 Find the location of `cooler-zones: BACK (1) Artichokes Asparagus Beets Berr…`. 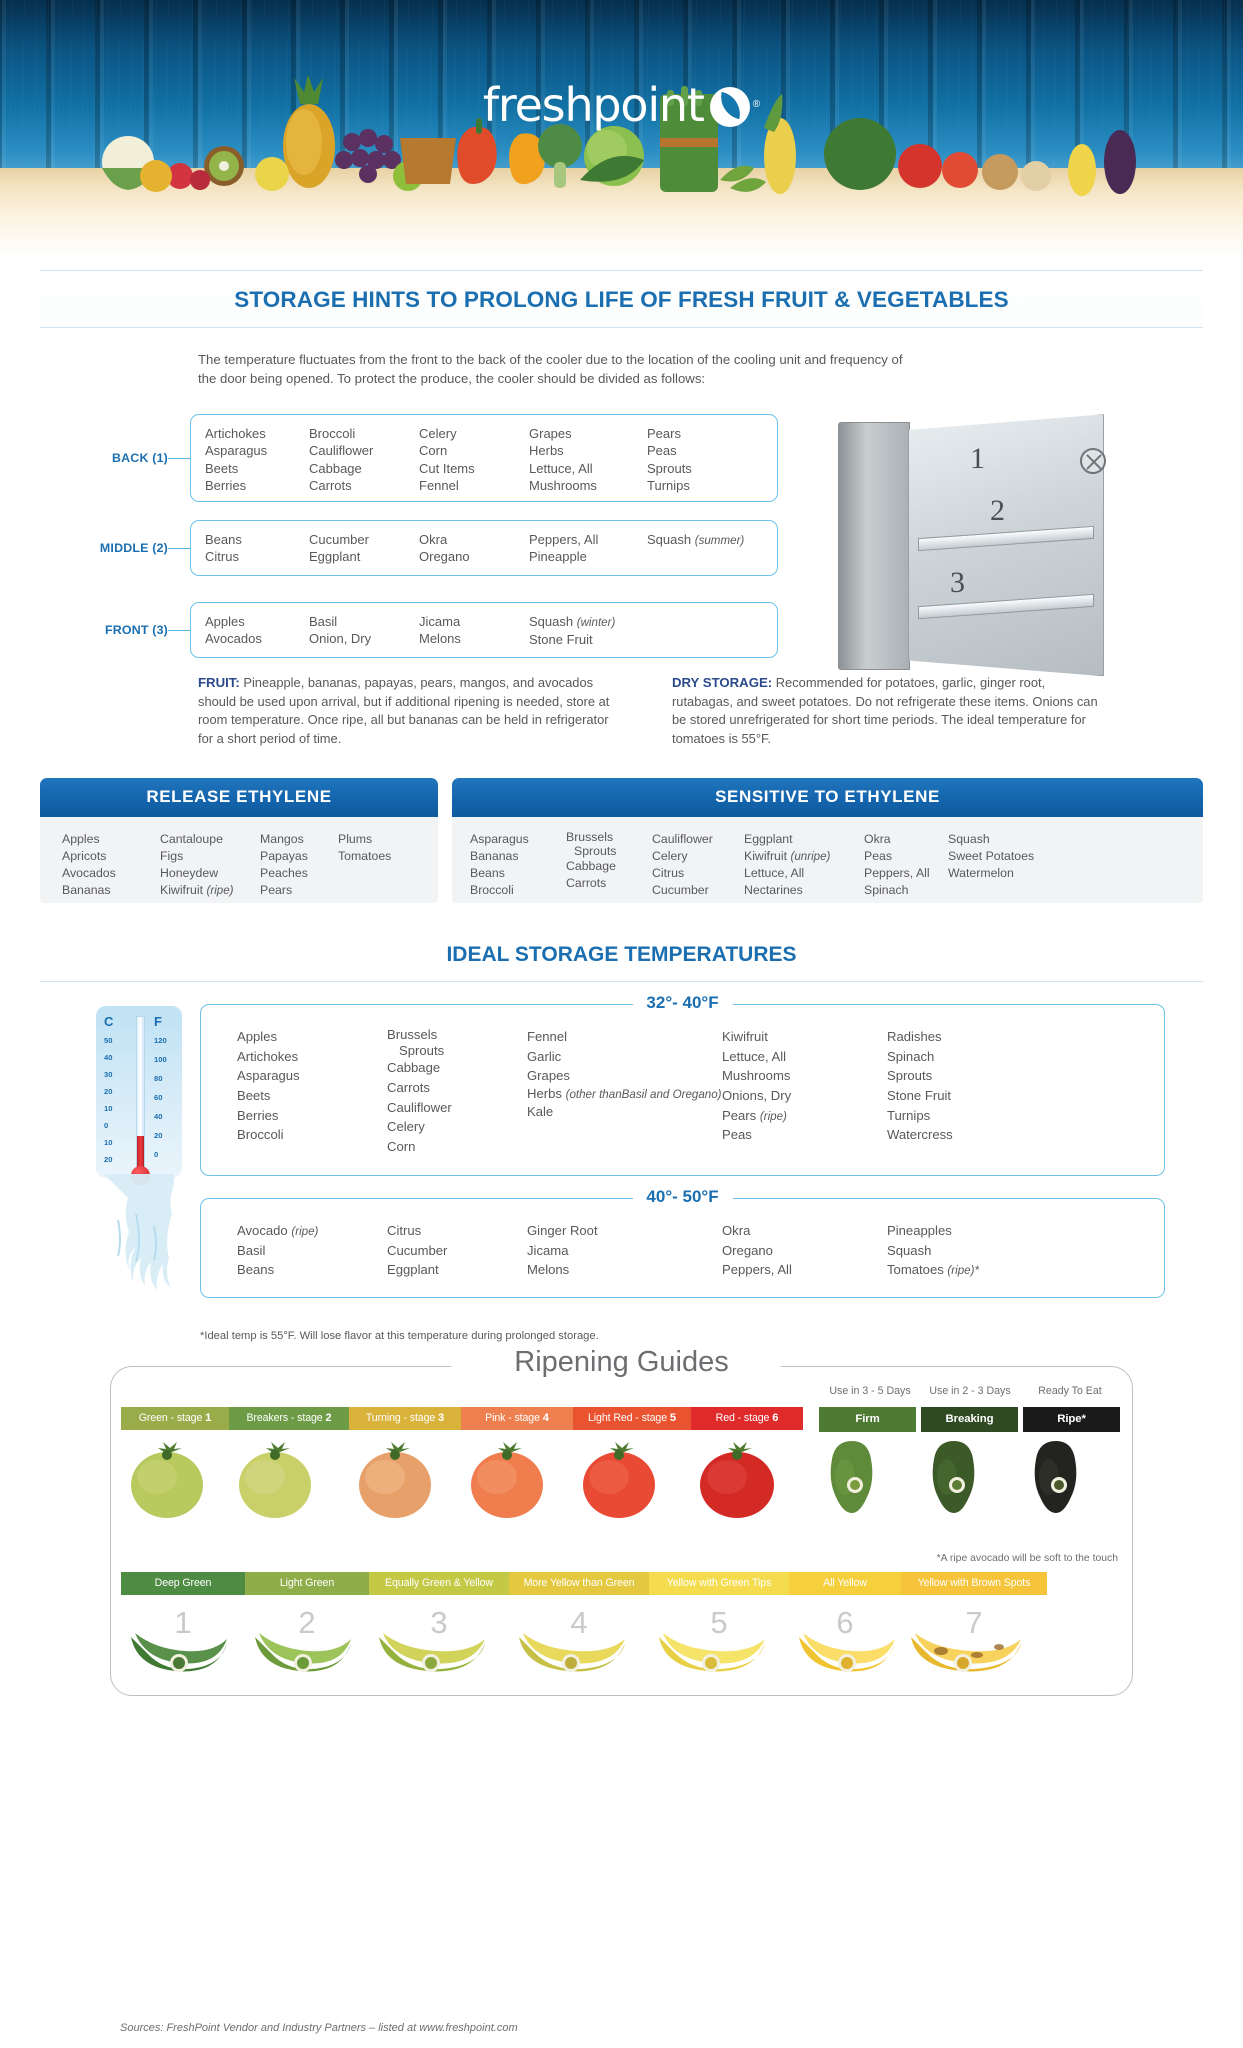

cooler-zones: BACK (1) Artichokes Asparagus Beets Berr… is located at coordinates (621, 541).